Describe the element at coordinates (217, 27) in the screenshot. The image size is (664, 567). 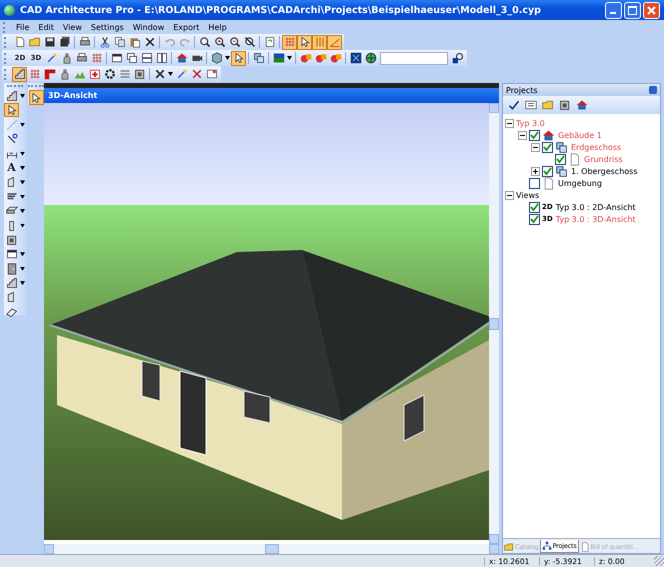
I see `menu-item: Help` at that location.